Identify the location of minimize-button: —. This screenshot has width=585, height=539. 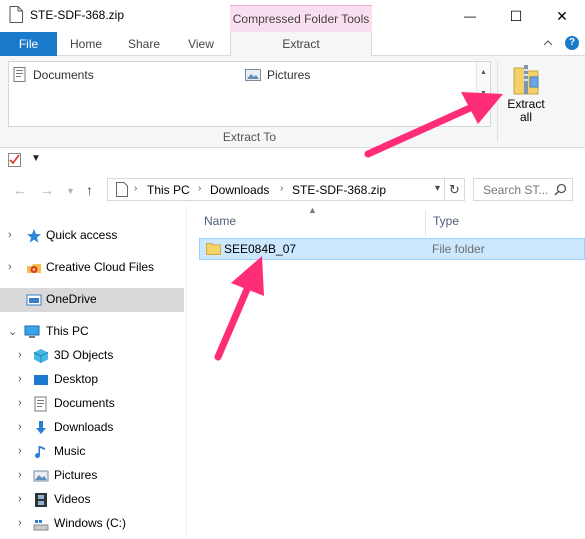
(470, 16).